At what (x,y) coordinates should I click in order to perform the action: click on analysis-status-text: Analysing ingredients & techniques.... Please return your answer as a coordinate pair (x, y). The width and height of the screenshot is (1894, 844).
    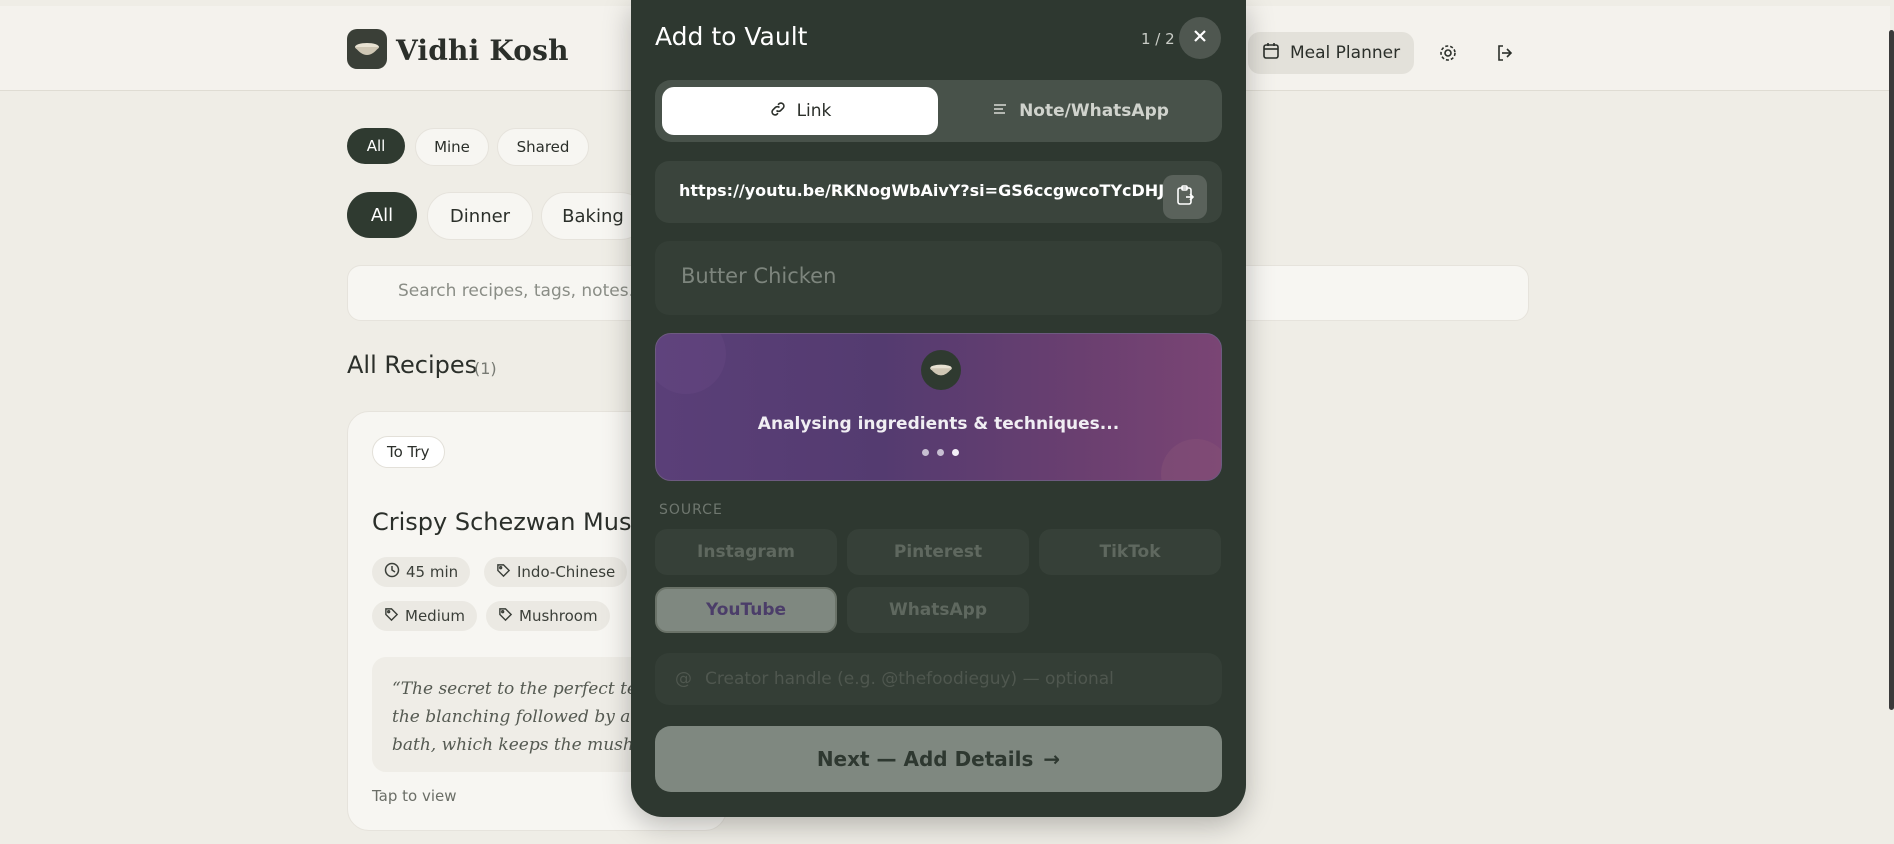
    Looking at the image, I should click on (938, 424).